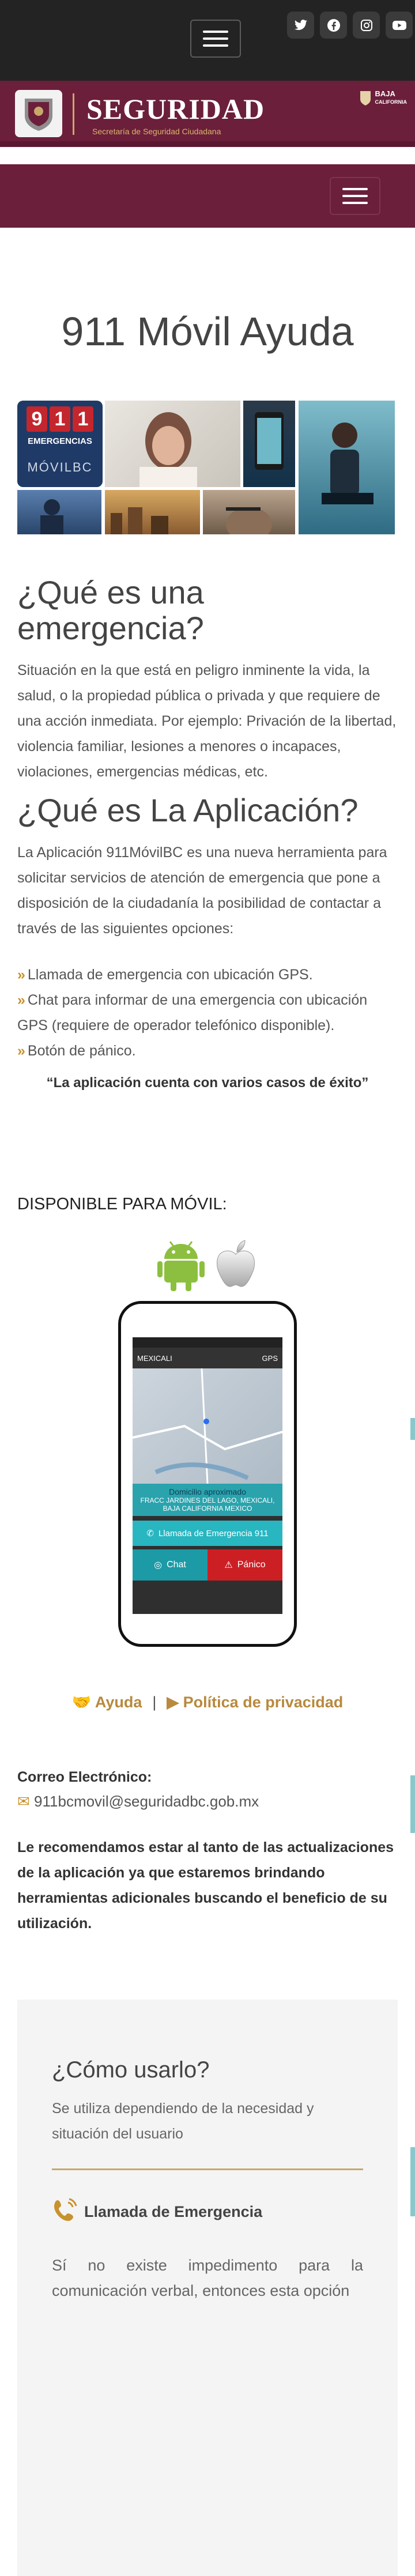 Image resolution: width=415 pixels, height=2576 pixels. What do you see at coordinates (207, 2169) in the screenshot?
I see `gold-divider` at bounding box center [207, 2169].